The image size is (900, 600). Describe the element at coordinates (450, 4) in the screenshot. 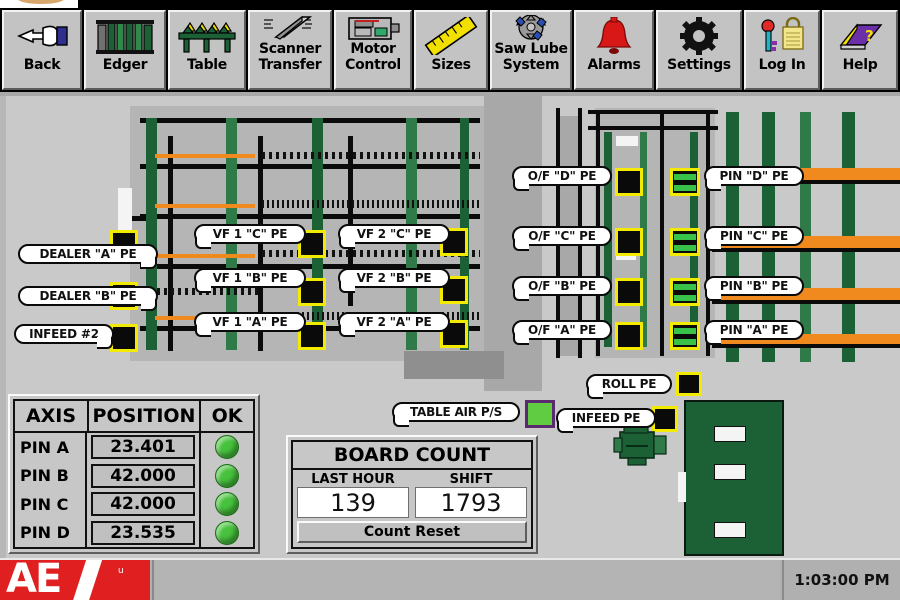

I see `window-title-strip` at that location.